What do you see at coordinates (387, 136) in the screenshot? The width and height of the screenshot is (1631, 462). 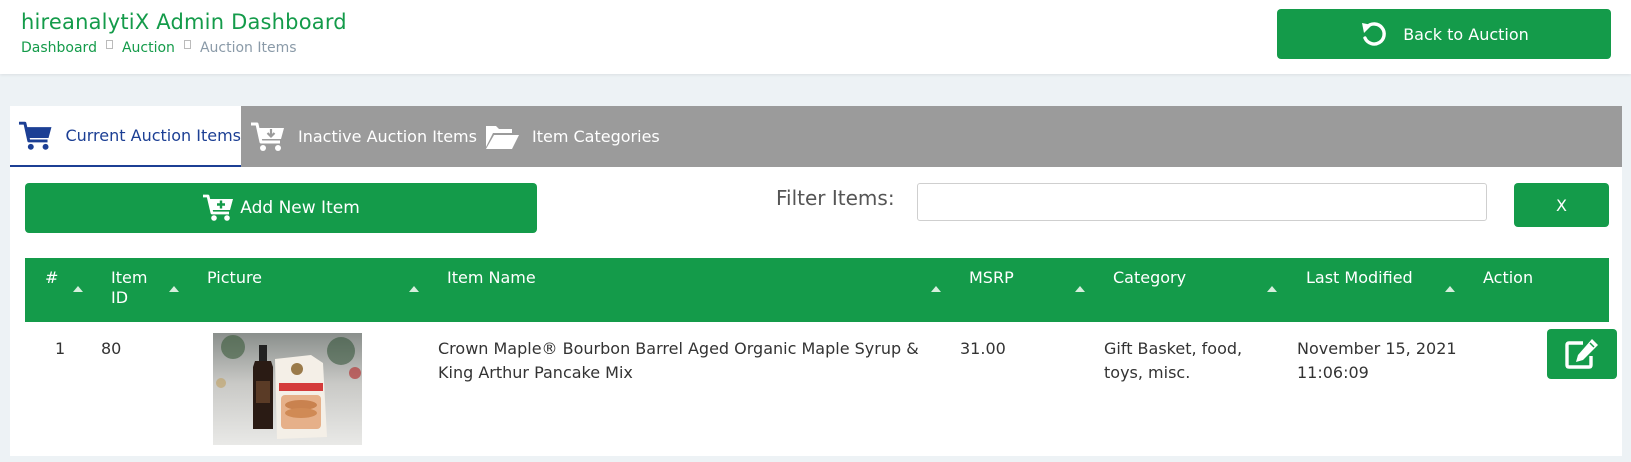 I see `tab-label: Inactive Auction Items` at bounding box center [387, 136].